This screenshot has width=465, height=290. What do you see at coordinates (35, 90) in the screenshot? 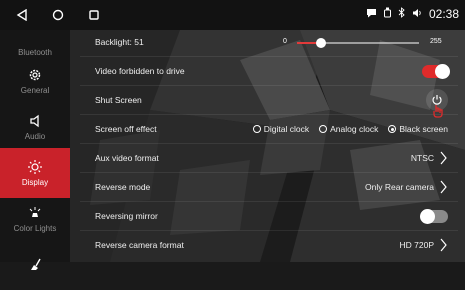
I see `sidebar-item-label: General` at bounding box center [35, 90].